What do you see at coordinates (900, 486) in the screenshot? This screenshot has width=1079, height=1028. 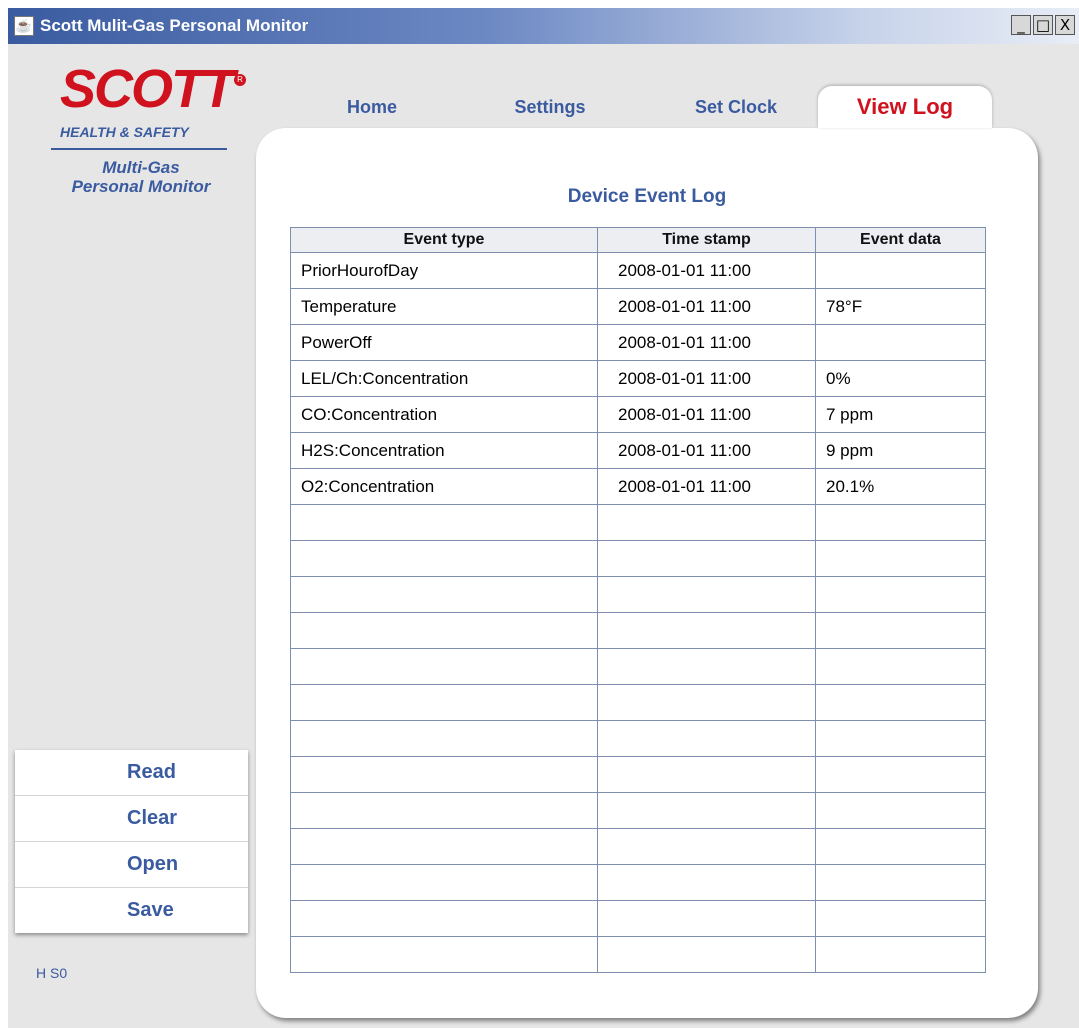 I see `cell-event-data: 20.1%` at bounding box center [900, 486].